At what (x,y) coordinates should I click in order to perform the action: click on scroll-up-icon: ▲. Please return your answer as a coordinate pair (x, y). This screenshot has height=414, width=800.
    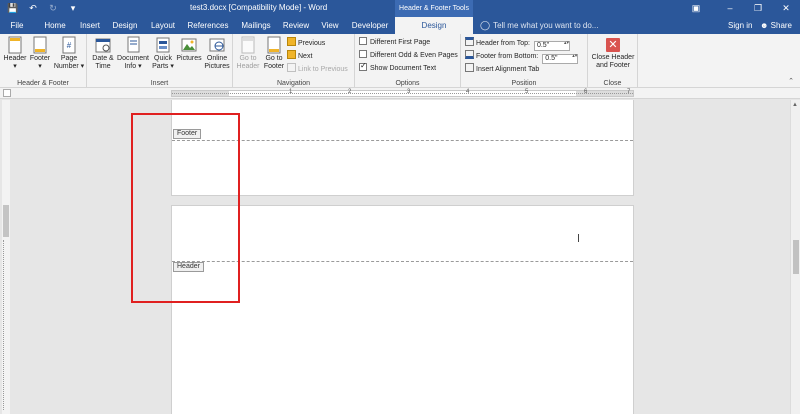
    Looking at the image, I should click on (795, 105).